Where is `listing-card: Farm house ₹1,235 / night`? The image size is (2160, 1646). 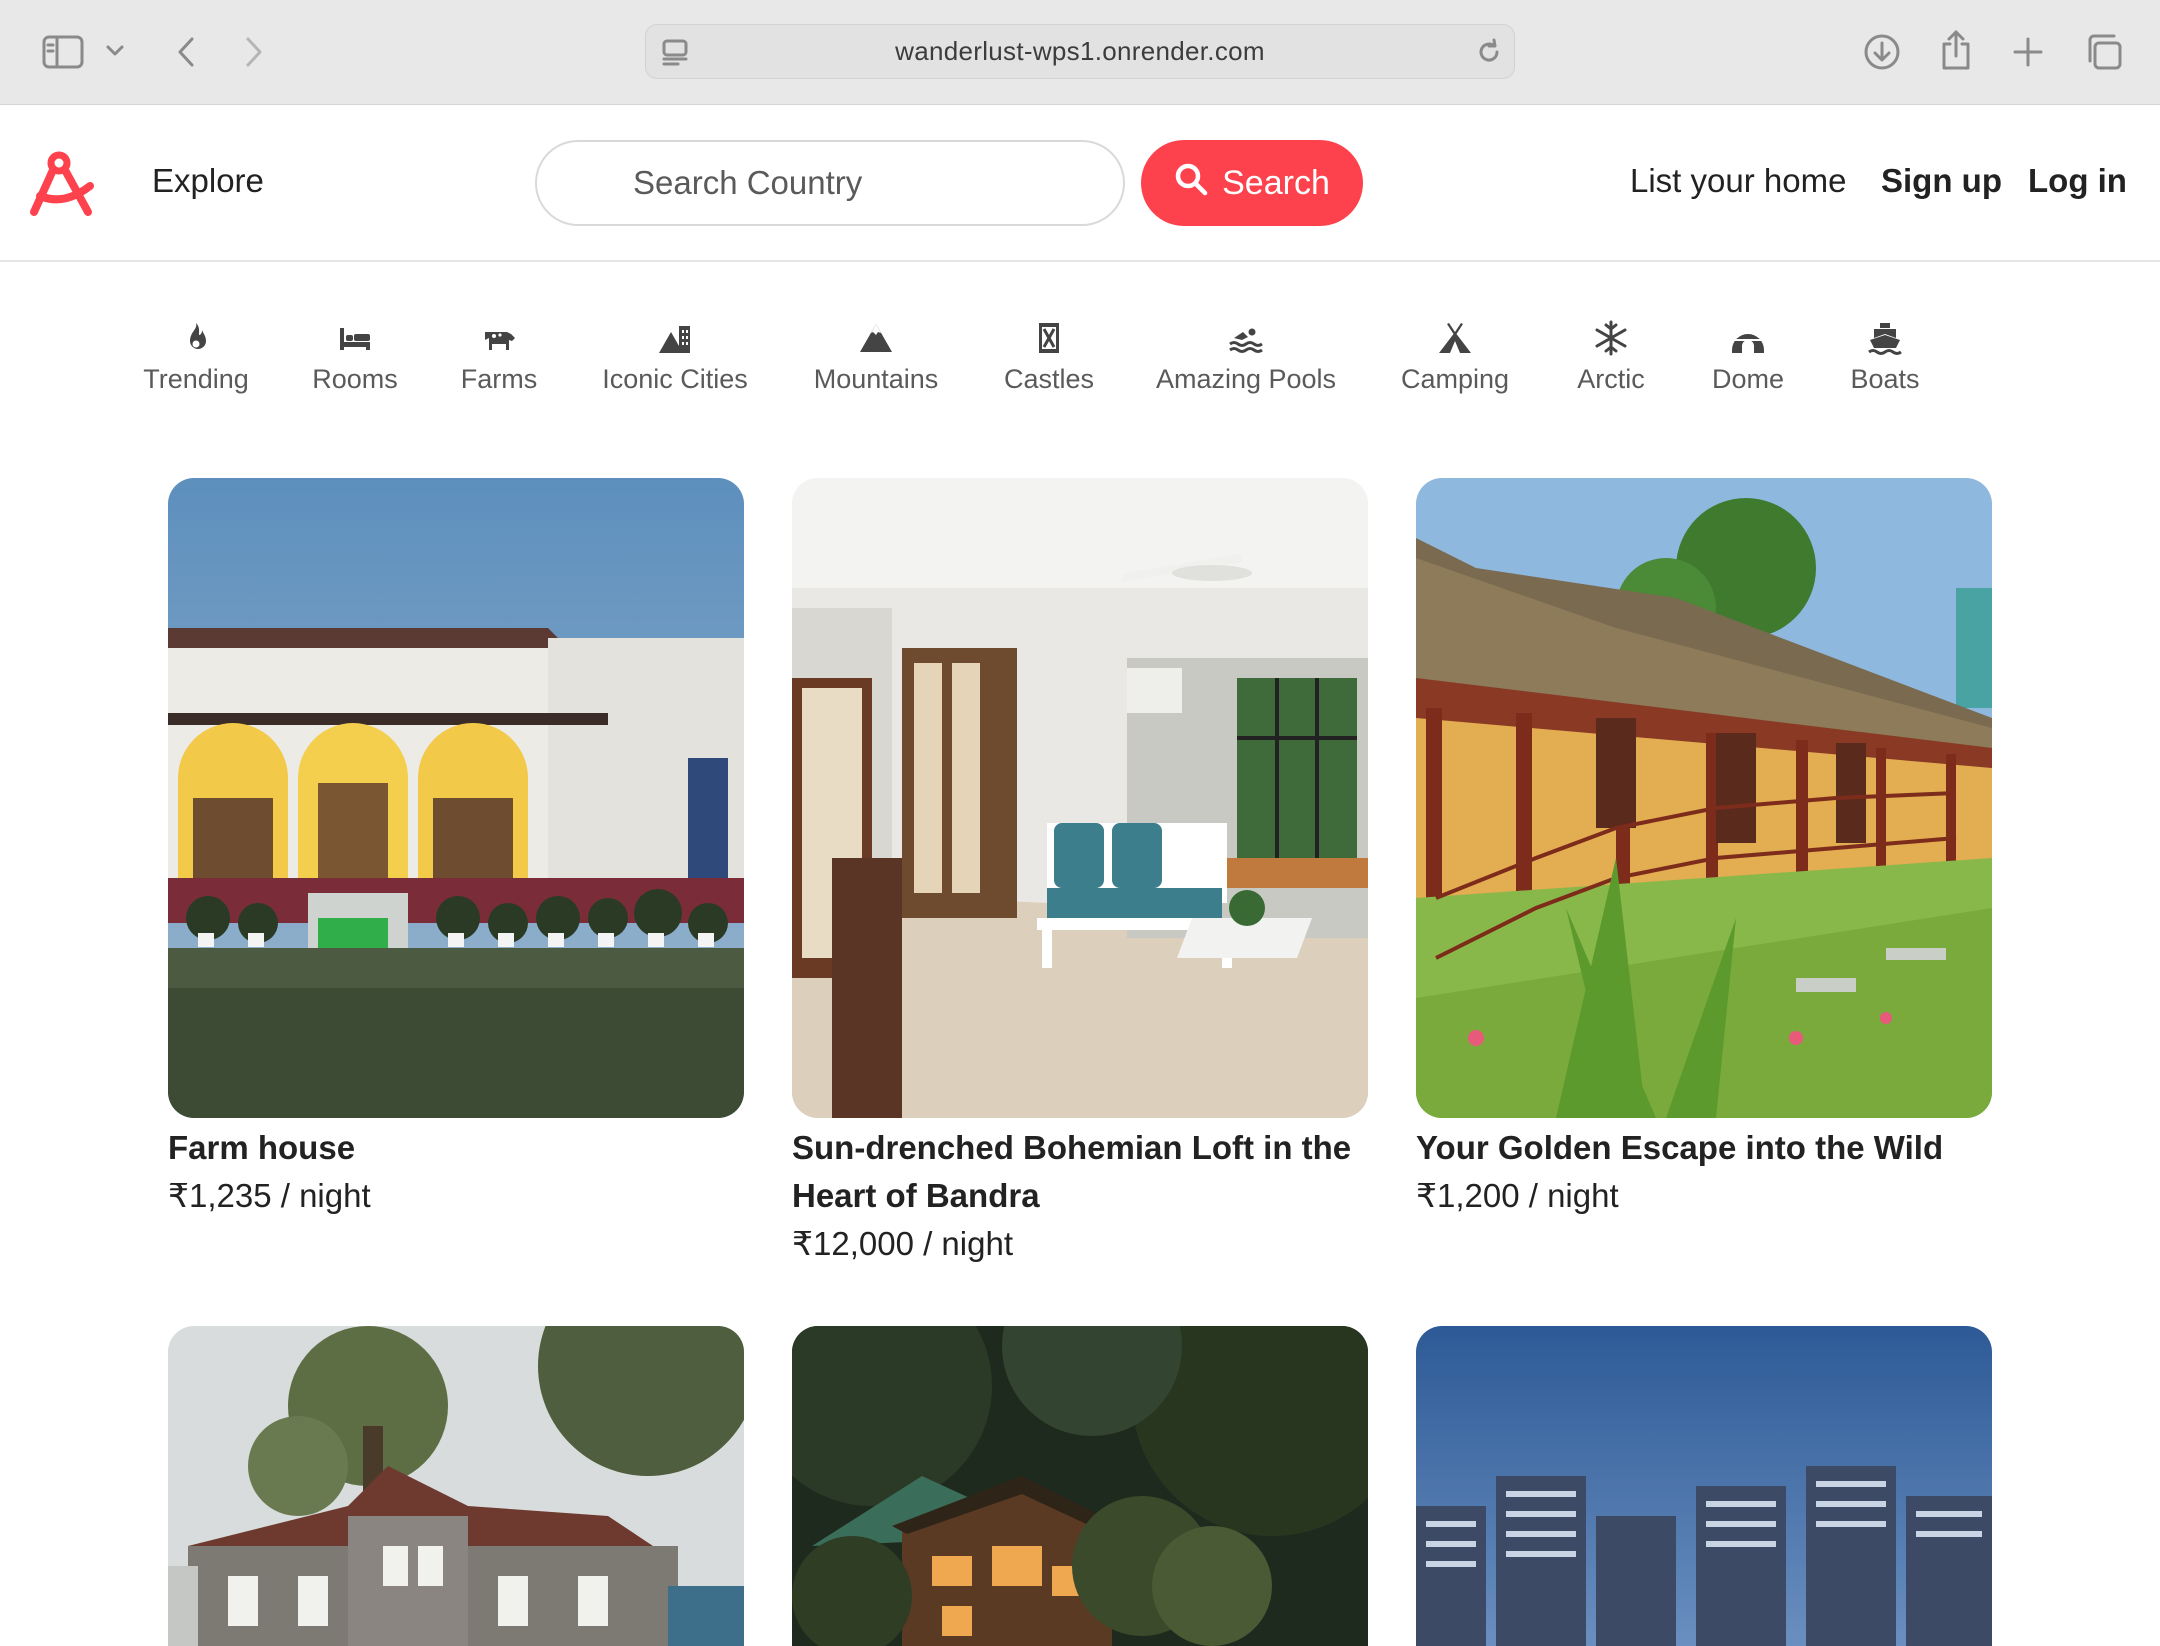
listing-card: Farm house ₹1,235 / night is located at coordinates (456, 849).